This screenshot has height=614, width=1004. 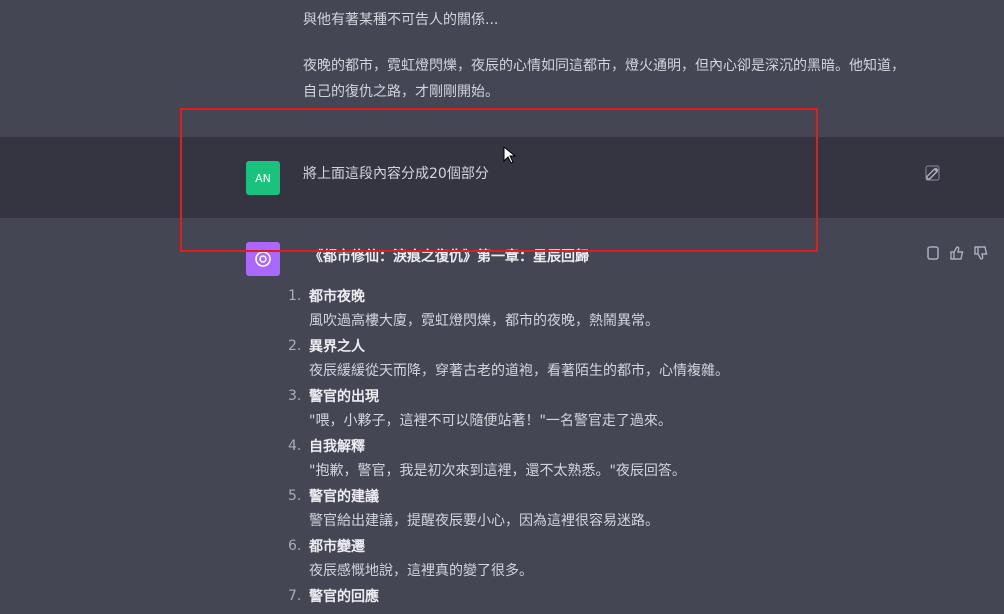 What do you see at coordinates (295, 296) in the screenshot?
I see `list-number: 1.` at bounding box center [295, 296].